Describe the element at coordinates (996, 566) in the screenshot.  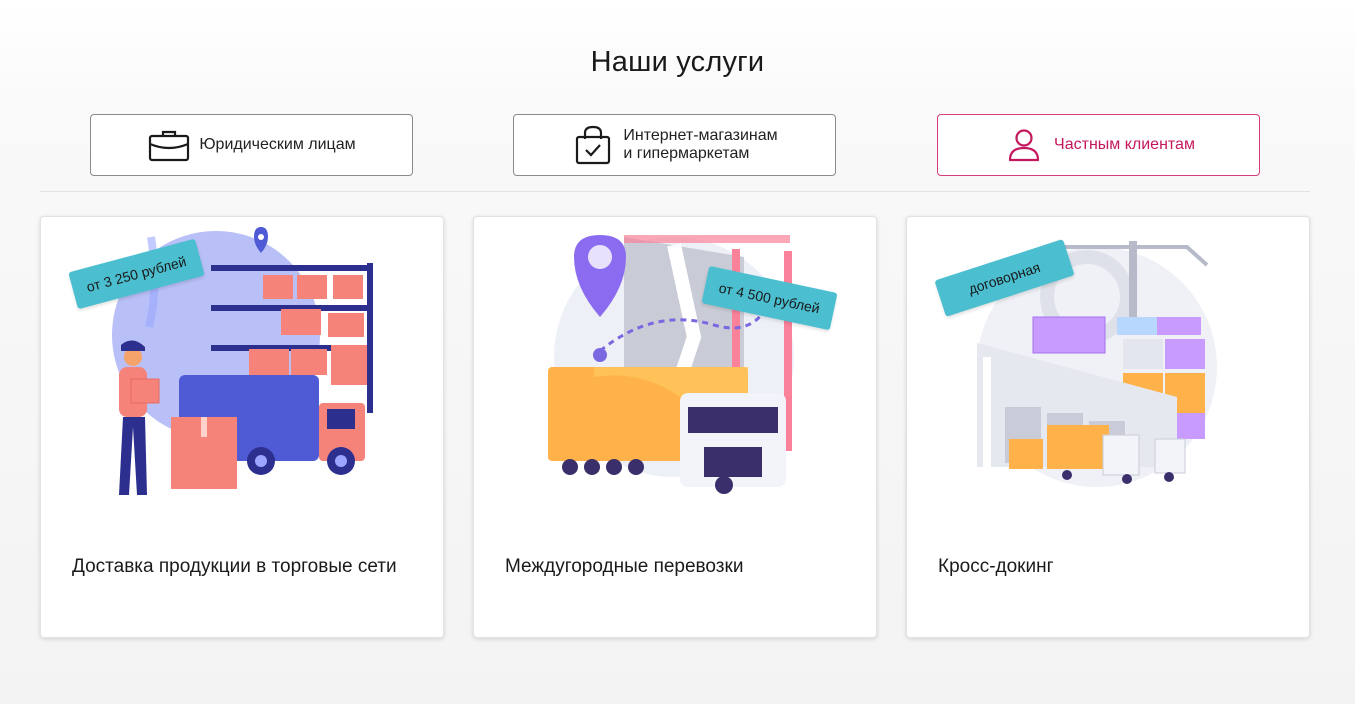
I see `card-title: Кросс-докинг` at that location.